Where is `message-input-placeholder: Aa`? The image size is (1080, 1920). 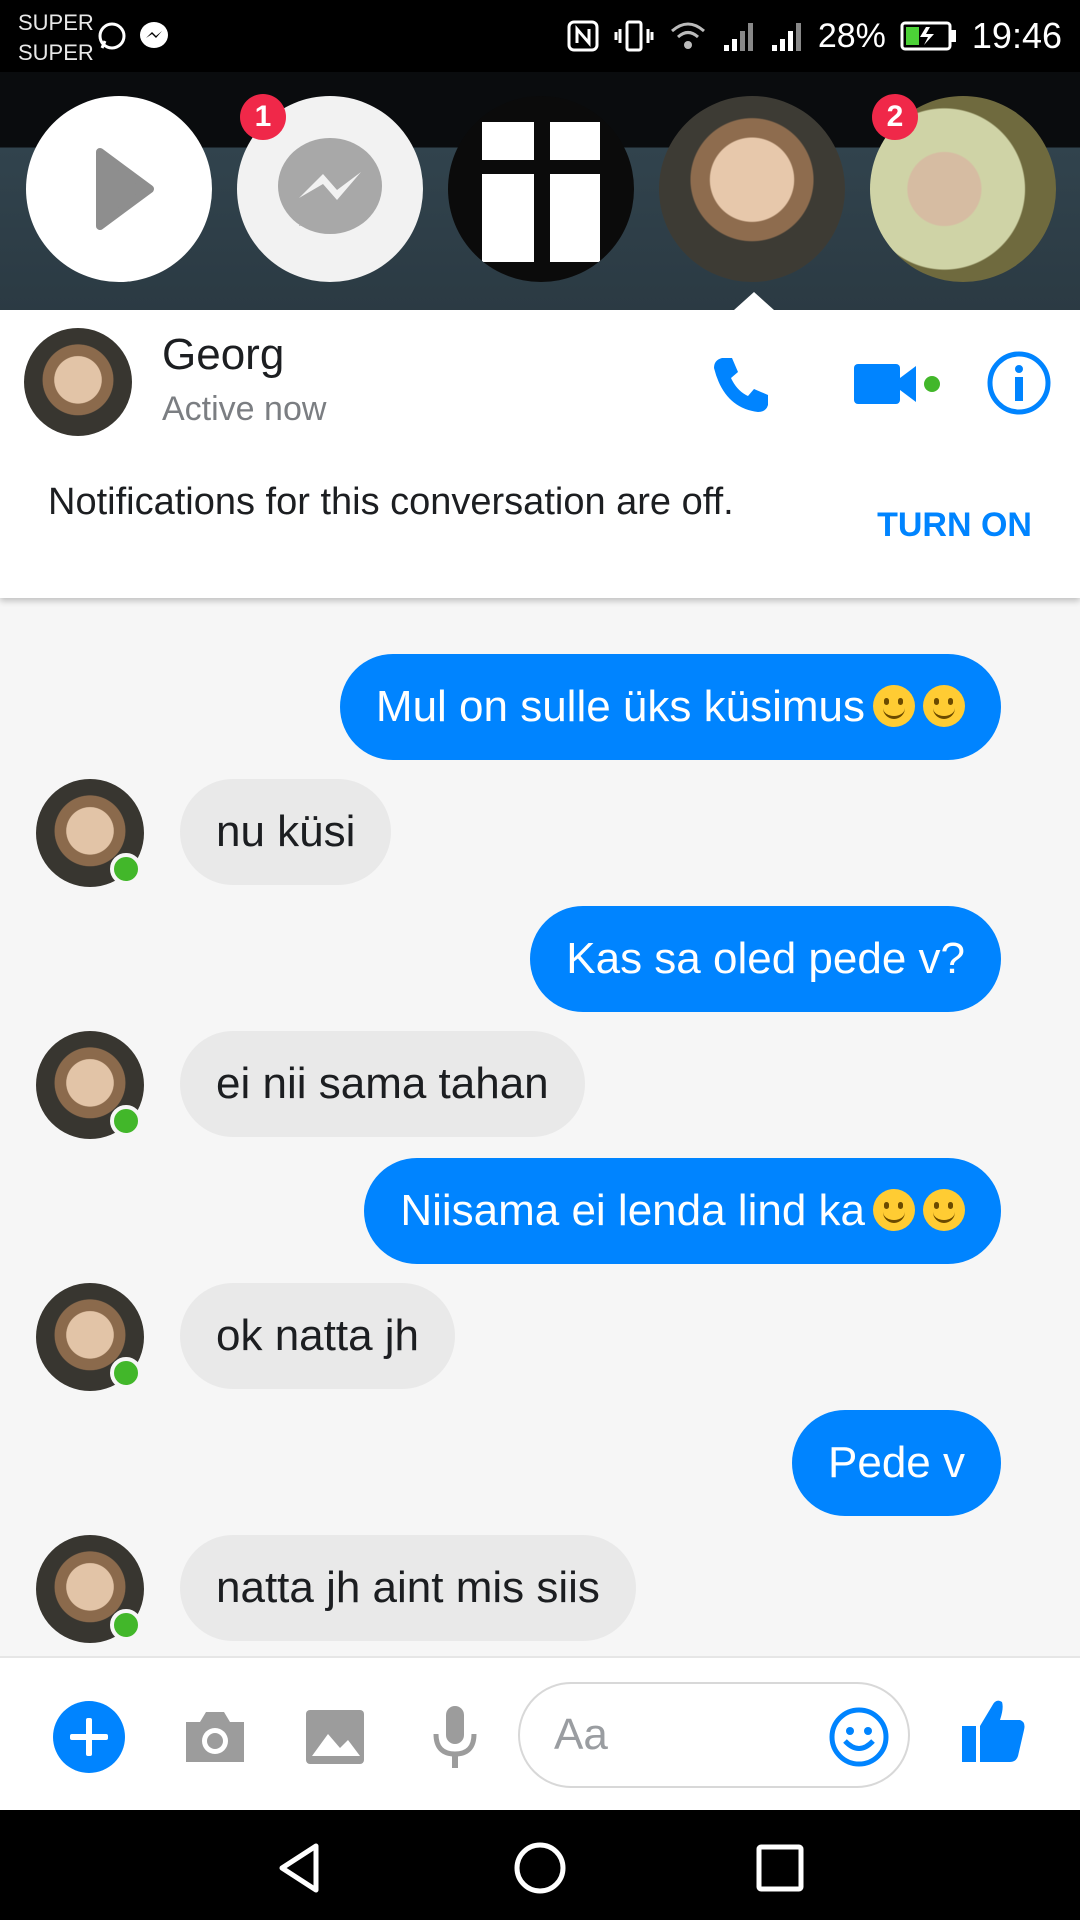 message-input-placeholder: Aa is located at coordinates (581, 1734).